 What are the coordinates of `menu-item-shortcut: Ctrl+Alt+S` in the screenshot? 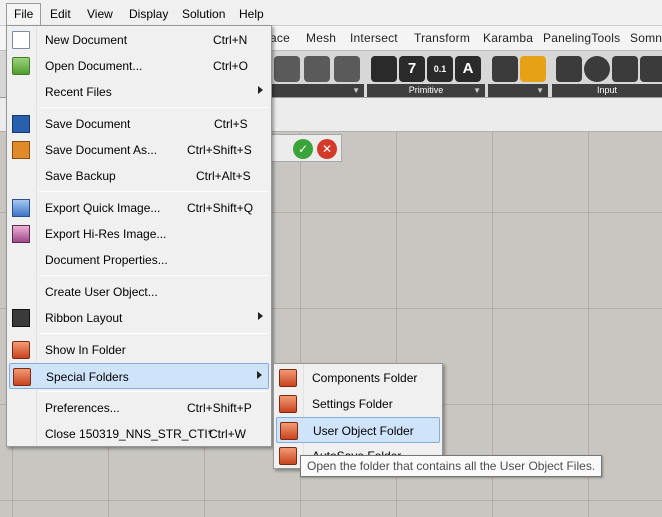 It's located at (223, 176).